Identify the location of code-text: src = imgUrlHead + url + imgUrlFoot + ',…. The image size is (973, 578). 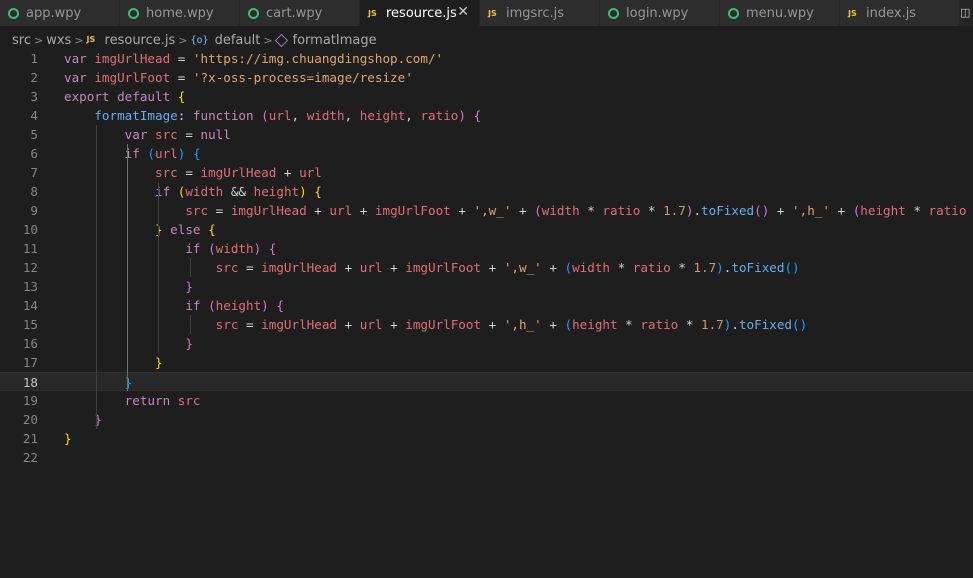
(436, 324).